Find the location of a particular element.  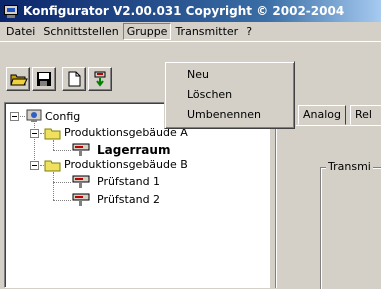

tree-node-label: Produktionsgebäude B is located at coordinates (126, 164).